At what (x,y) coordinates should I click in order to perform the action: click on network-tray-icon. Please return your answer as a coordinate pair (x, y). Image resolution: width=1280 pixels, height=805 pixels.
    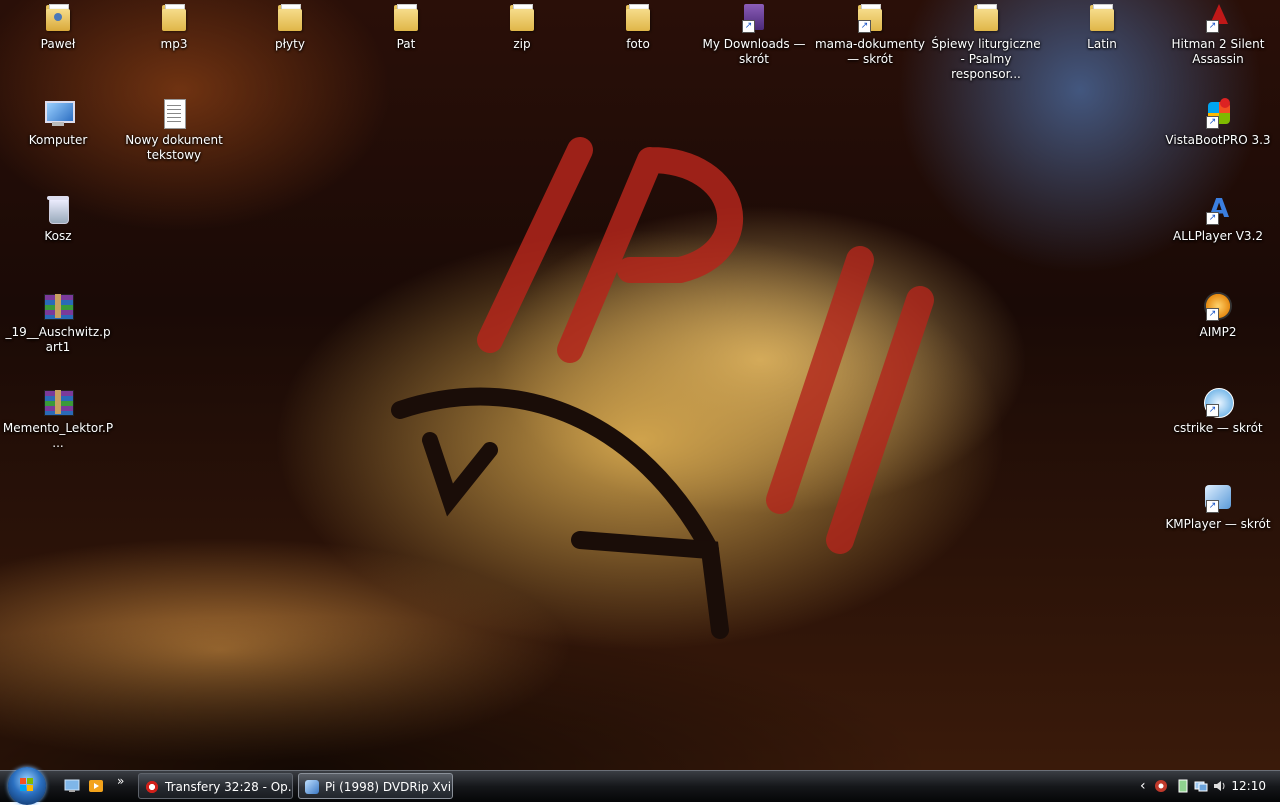
    Looking at the image, I should click on (1201, 786).